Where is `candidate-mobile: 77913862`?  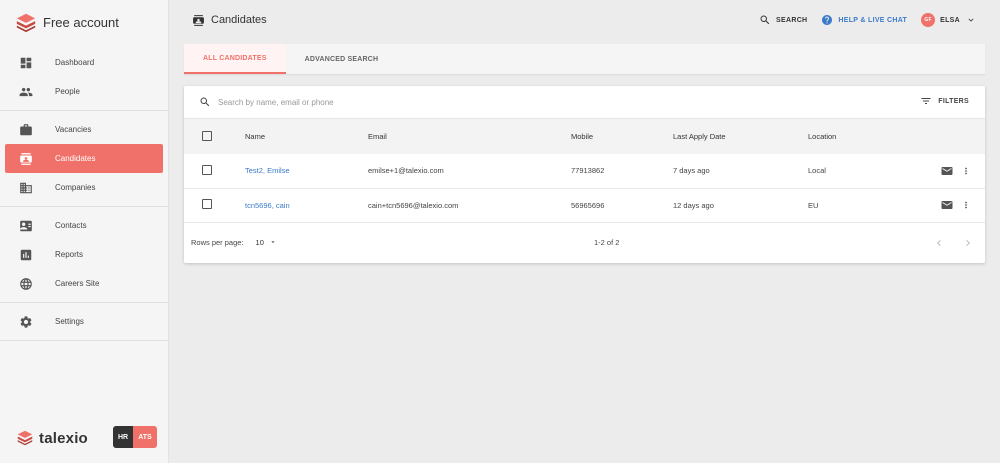 candidate-mobile: 77913862 is located at coordinates (588, 171).